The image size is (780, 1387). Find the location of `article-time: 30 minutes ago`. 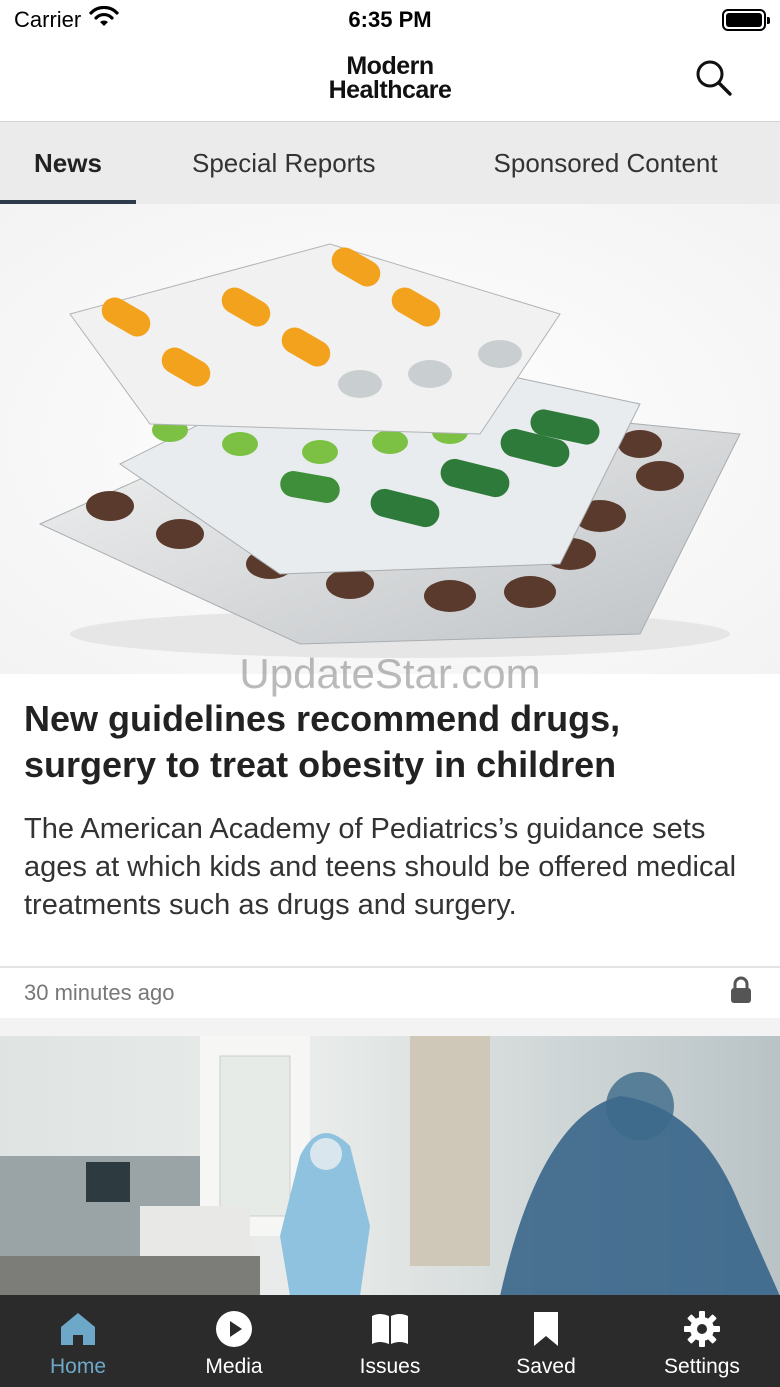

article-time: 30 minutes ago is located at coordinates (99, 992).